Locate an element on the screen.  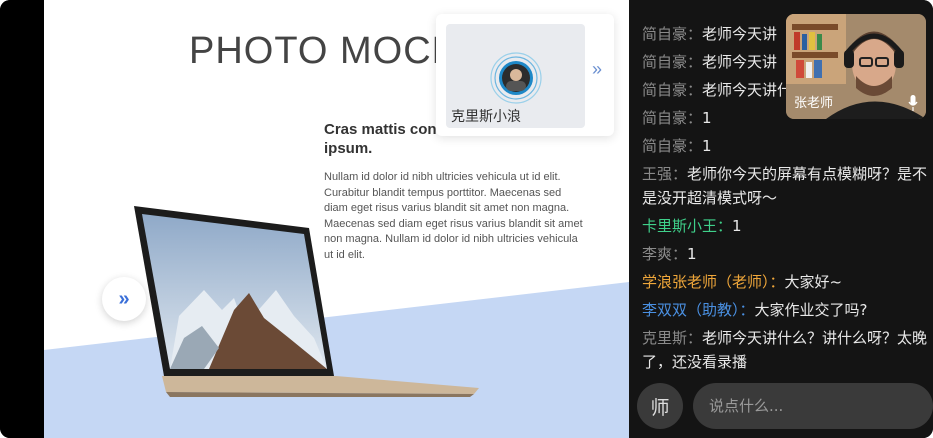
chat-message: 克里斯：老师今天讲什么？讲什么呀？太晚了，还没看录播 is located at coordinates (787, 350).